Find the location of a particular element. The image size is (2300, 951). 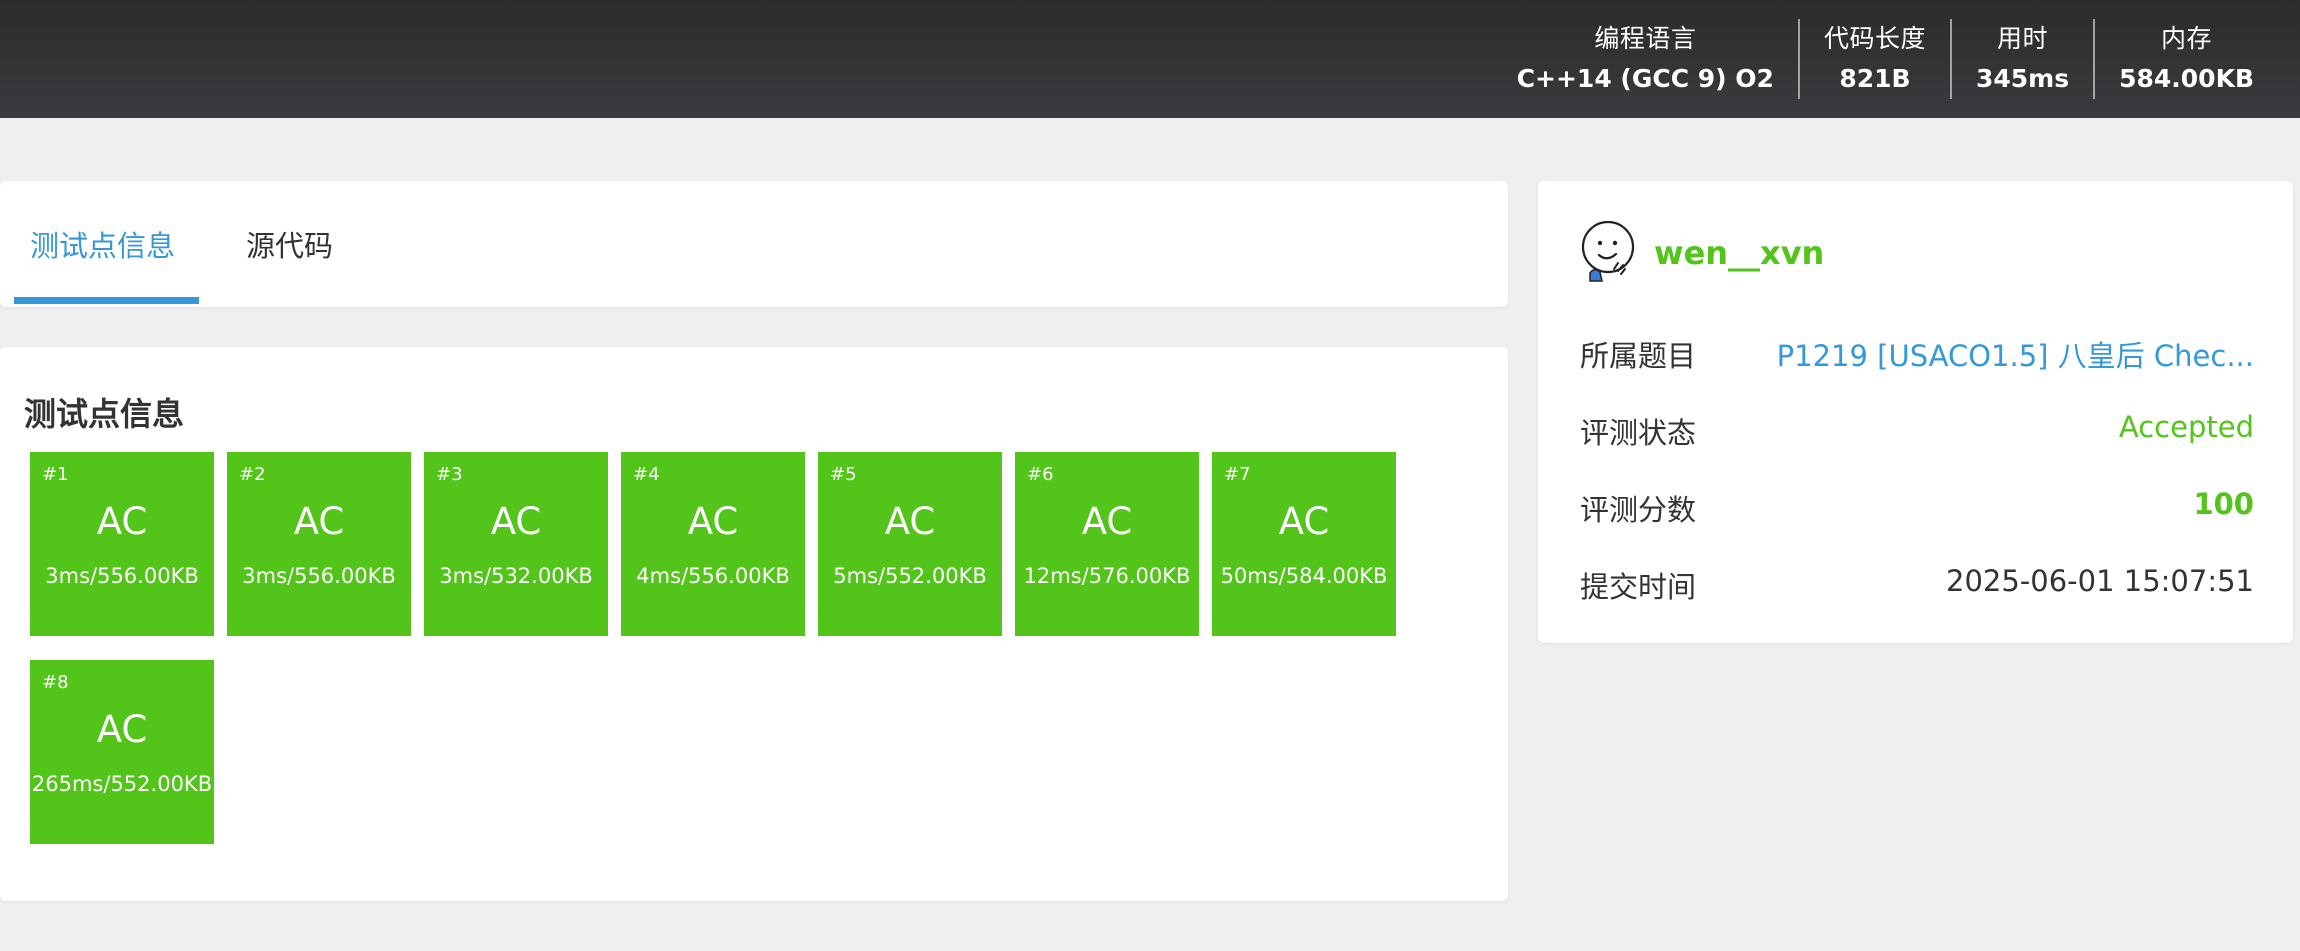

testcase-block: #5 AC 5ms/552.00KB is located at coordinates (910, 544).